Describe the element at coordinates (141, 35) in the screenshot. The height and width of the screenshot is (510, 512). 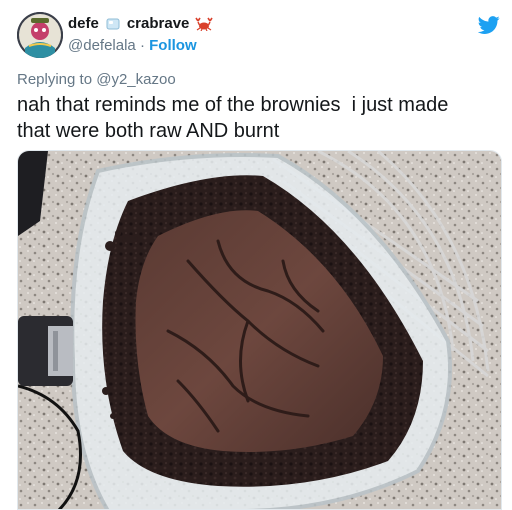
I see `author-block: defe crabrave @defelala · Follow` at that location.